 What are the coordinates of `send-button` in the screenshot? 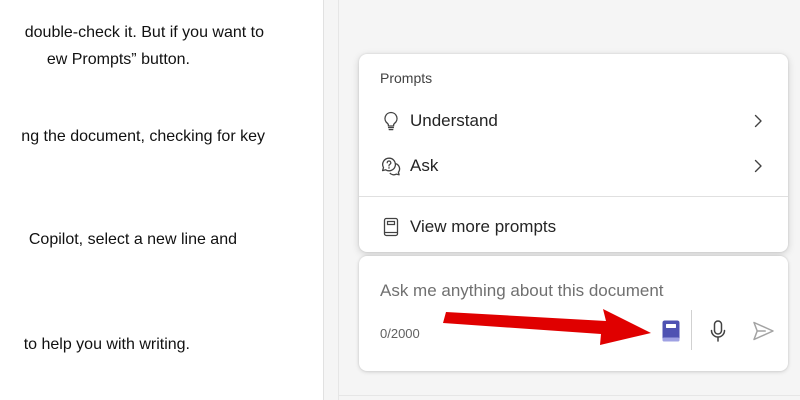 It's located at (763, 331).